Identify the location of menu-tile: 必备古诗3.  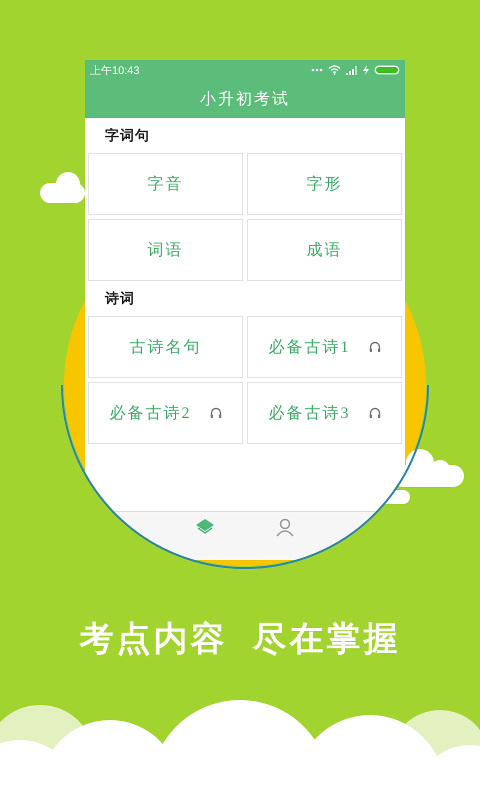
(324, 413).